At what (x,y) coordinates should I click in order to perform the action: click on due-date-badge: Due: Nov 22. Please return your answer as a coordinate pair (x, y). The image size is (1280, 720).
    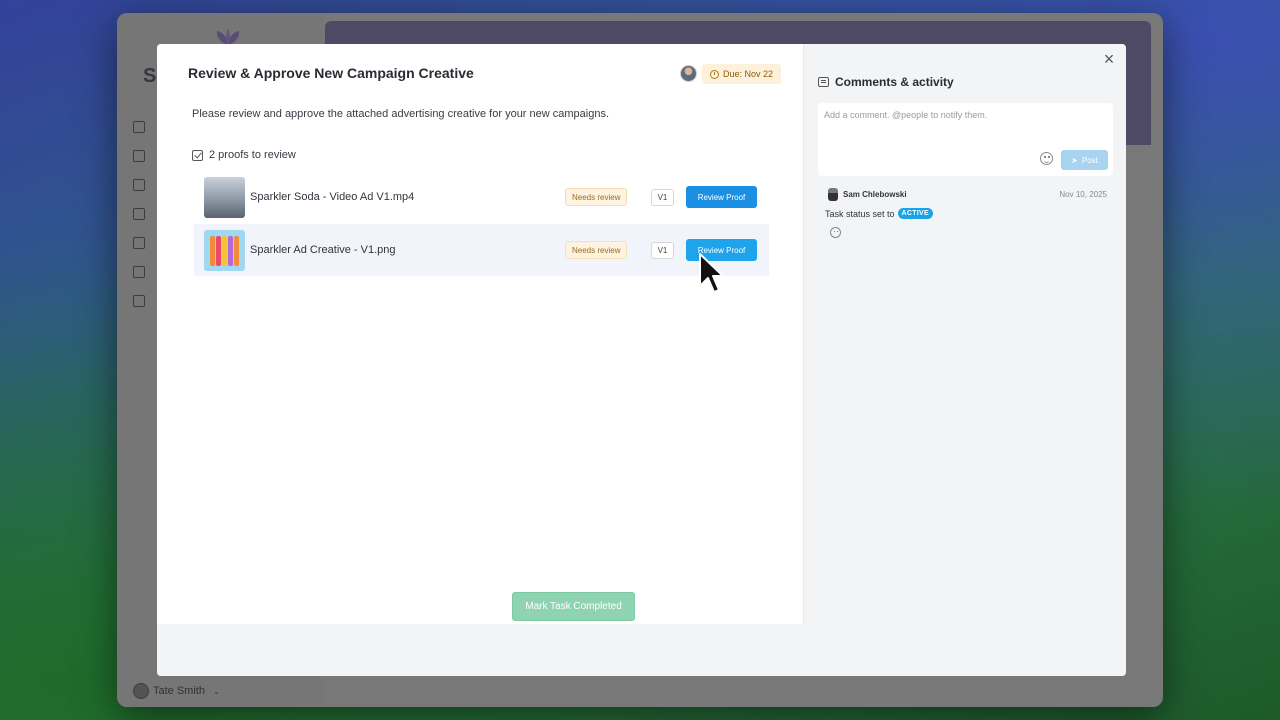
    Looking at the image, I should click on (742, 74).